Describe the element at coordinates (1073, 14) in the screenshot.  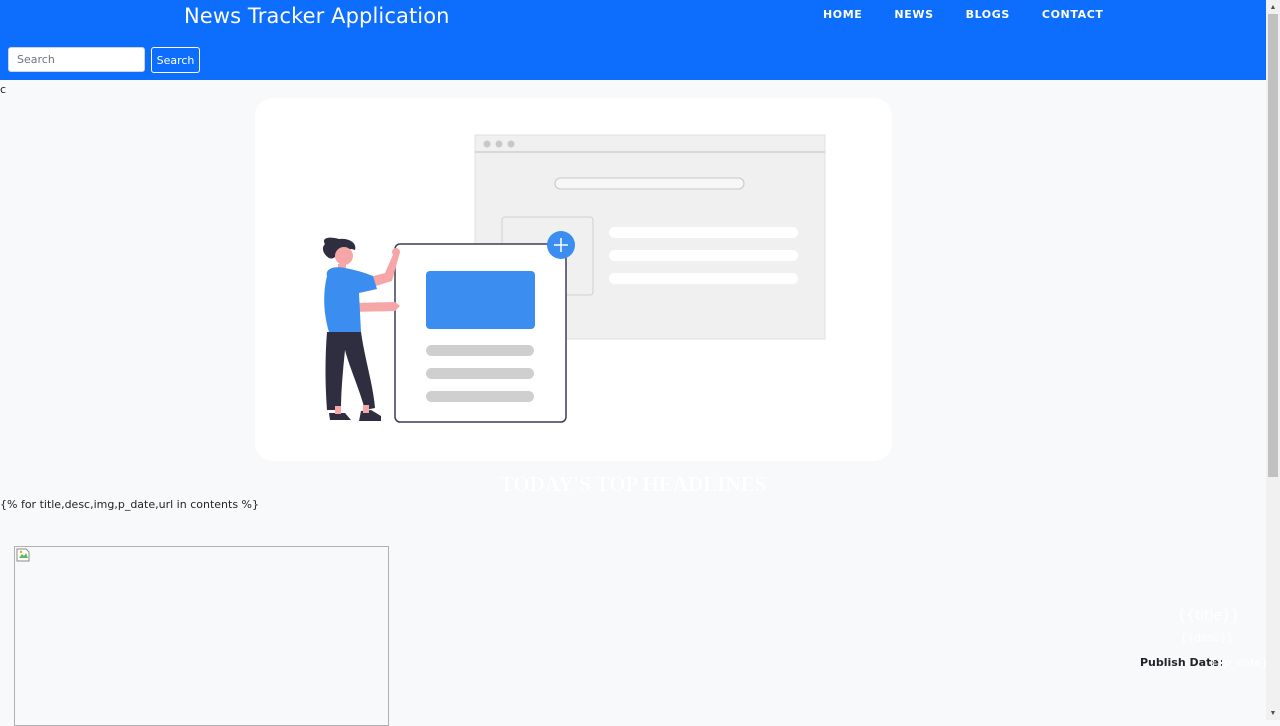
I see `nav-link-contact: CONTACT` at that location.